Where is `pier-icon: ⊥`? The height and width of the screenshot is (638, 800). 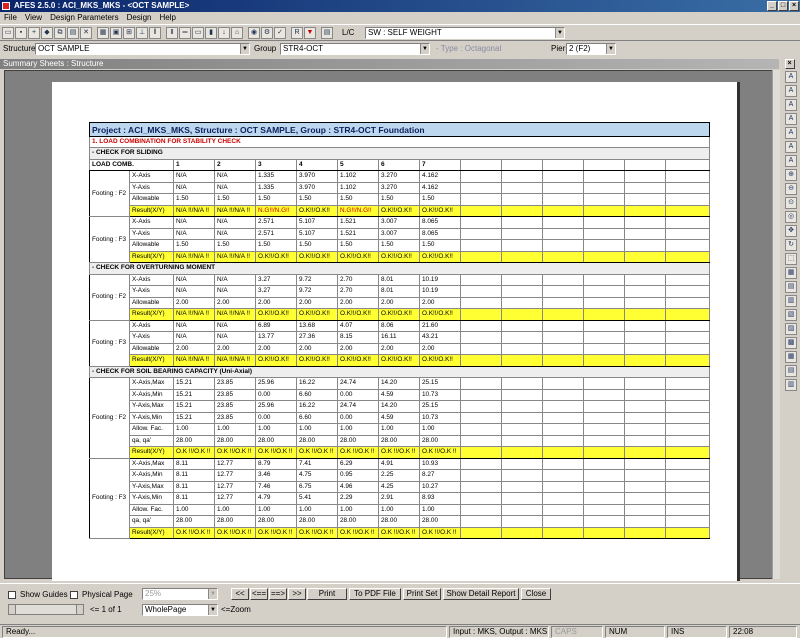 pier-icon: ⊥ is located at coordinates (142, 33).